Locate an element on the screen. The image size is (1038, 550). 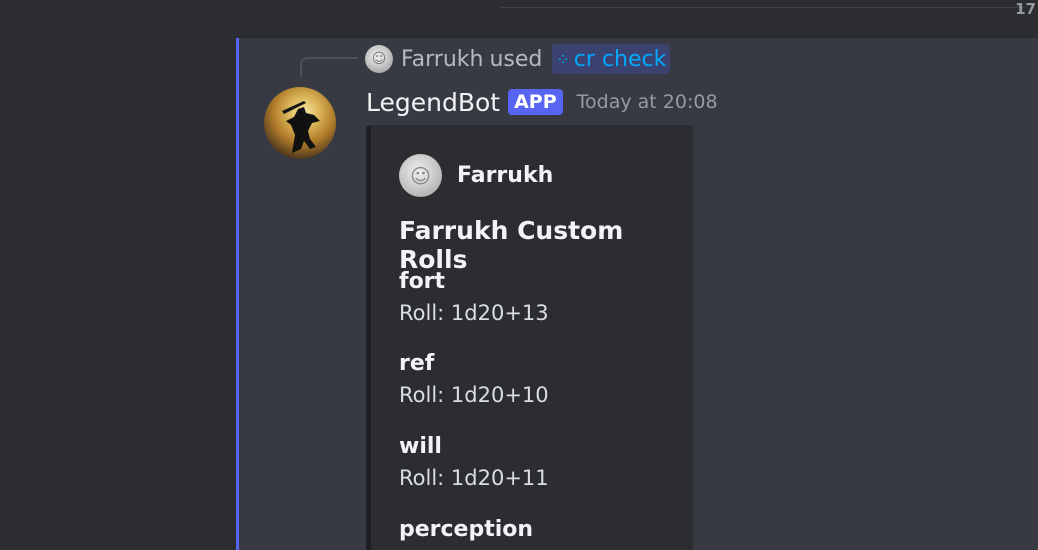
reply-verb: used is located at coordinates (516, 59).